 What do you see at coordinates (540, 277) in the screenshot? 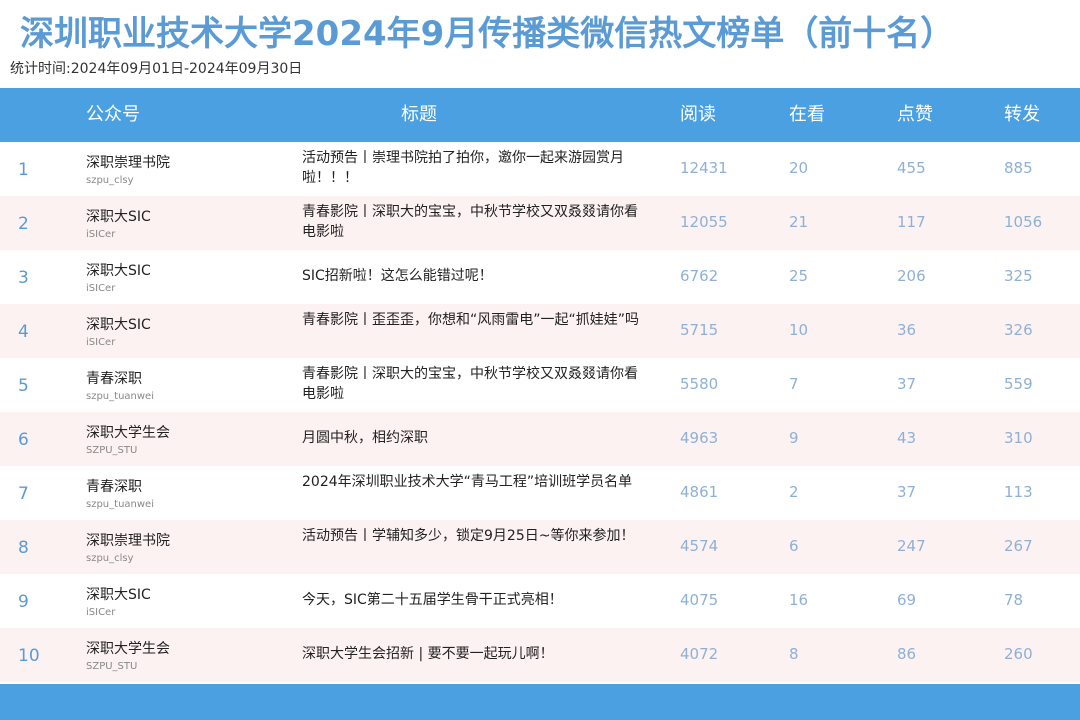
I see `table-row: 3 深职大SIC iSICer SIC招新啦！这怎么能错过呢！ 6762 25 206 325` at bounding box center [540, 277].